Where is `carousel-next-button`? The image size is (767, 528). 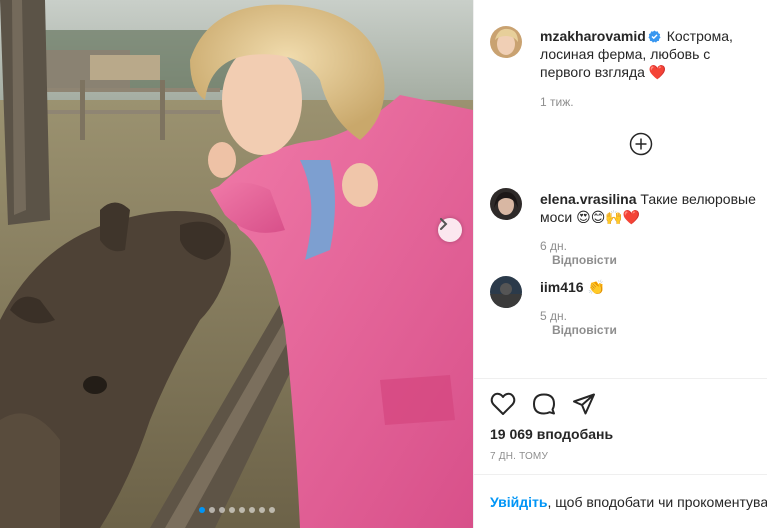 carousel-next-button is located at coordinates (450, 230).